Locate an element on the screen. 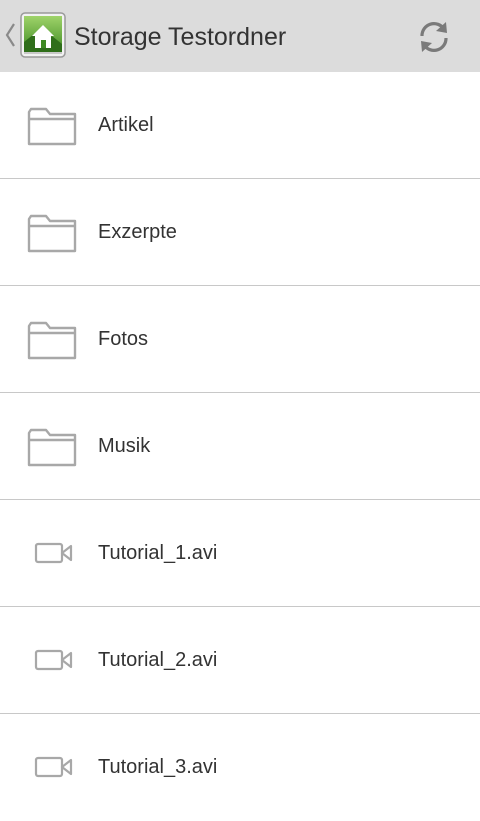 This screenshot has height=821, width=480. refresh-button is located at coordinates (434, 37).